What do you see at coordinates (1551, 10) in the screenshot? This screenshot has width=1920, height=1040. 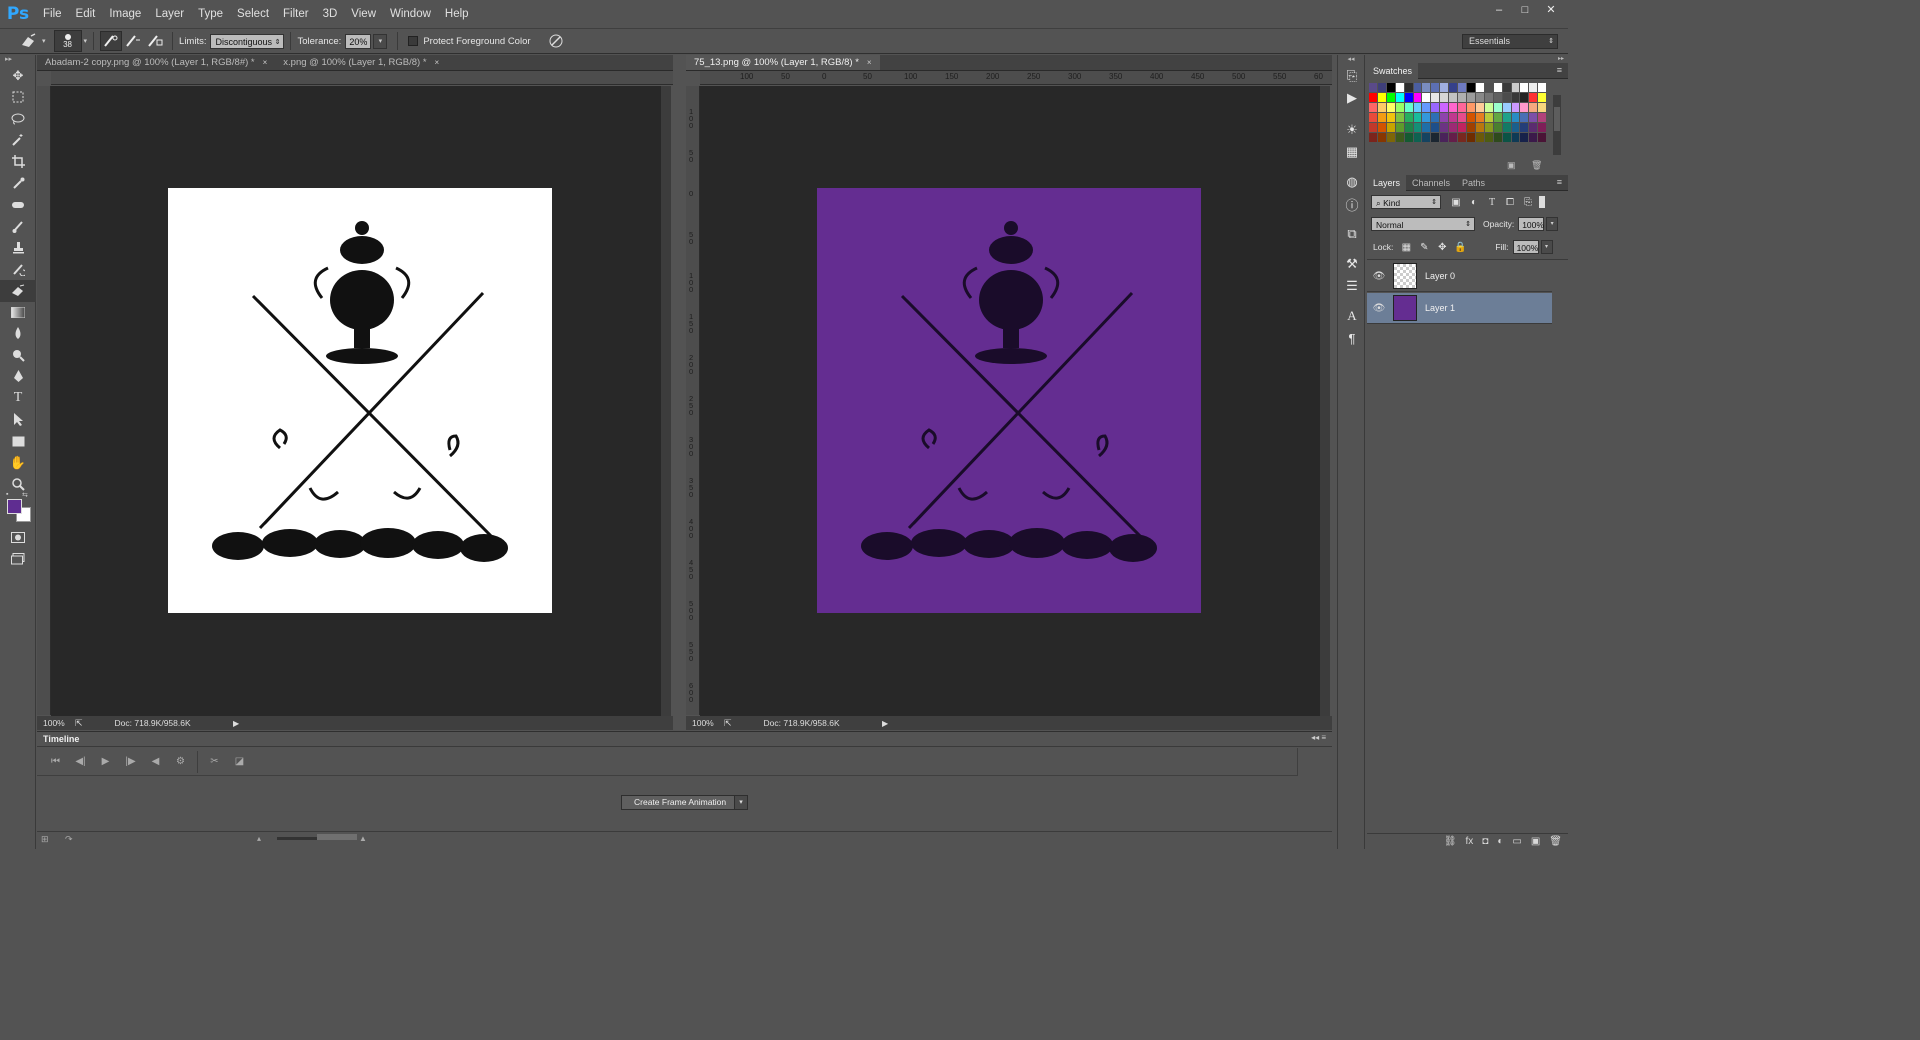 I see `close-button: ✕` at bounding box center [1551, 10].